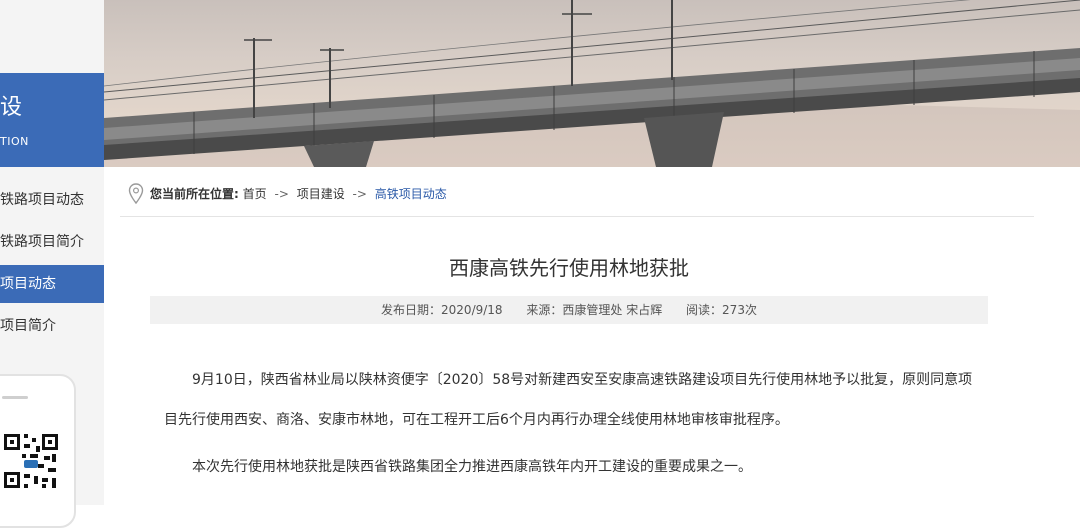  I want to click on sidebar-item-label: 铁路项目简介, so click(42, 242).